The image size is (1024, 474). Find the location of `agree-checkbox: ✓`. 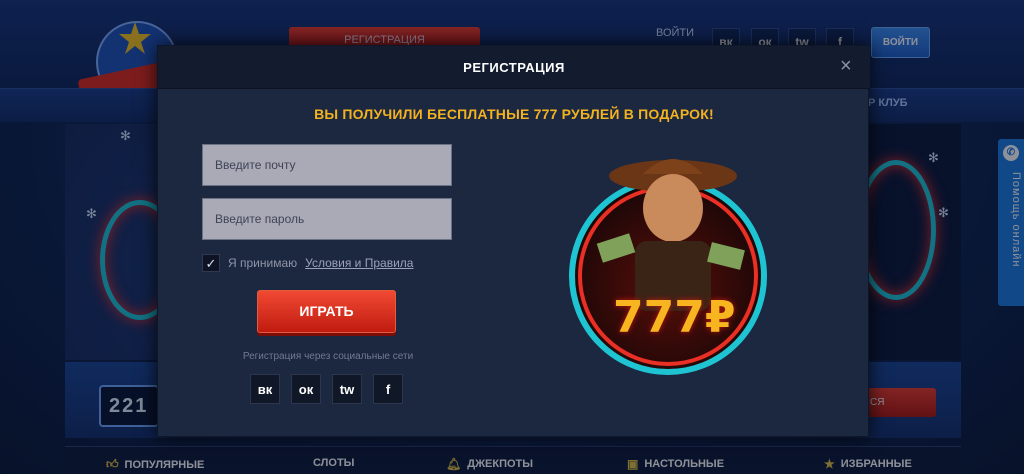

agree-checkbox: ✓ is located at coordinates (211, 263).